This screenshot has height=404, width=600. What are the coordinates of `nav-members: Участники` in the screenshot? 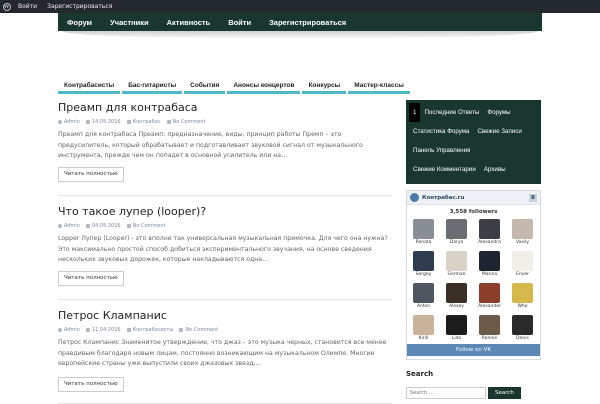 It's located at (129, 22).